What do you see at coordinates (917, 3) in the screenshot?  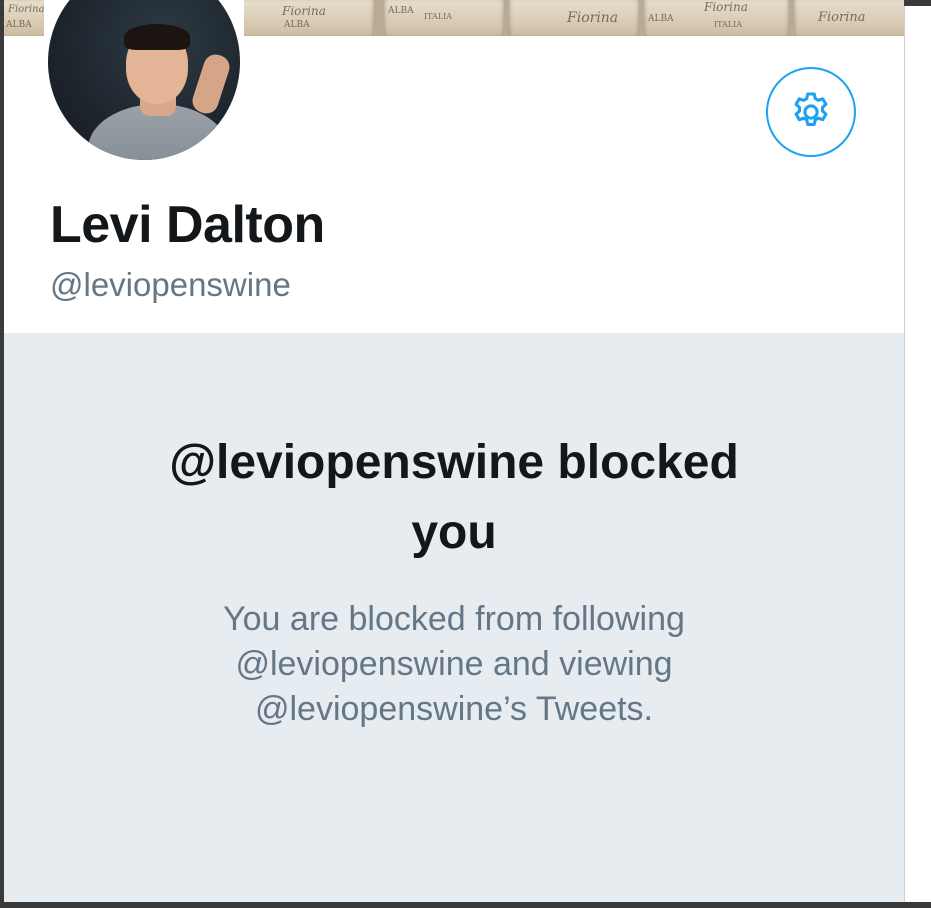 I see `frame-right-top-edge` at bounding box center [917, 3].